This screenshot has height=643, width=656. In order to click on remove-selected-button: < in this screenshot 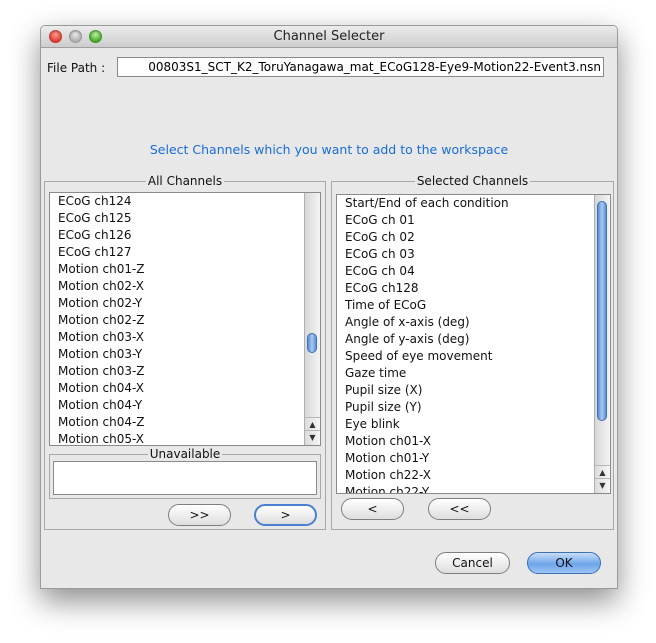, I will do `click(372, 509)`.